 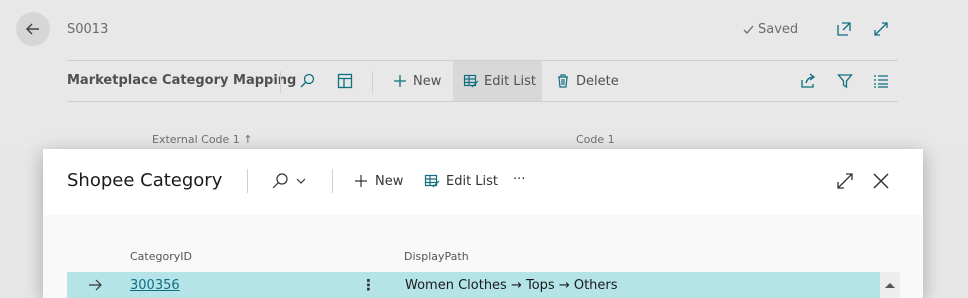 I want to click on column-header-code: Code 1, so click(x=595, y=139).